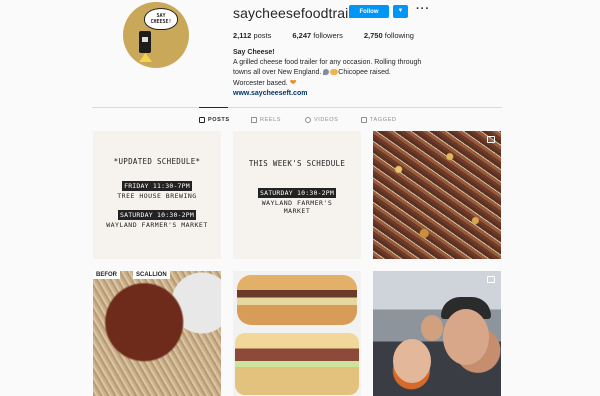 The height and width of the screenshot is (396, 600). Describe the element at coordinates (297, 163) in the screenshot. I see `post-heading: THIS WEEK'S SCHEDULE` at that location.